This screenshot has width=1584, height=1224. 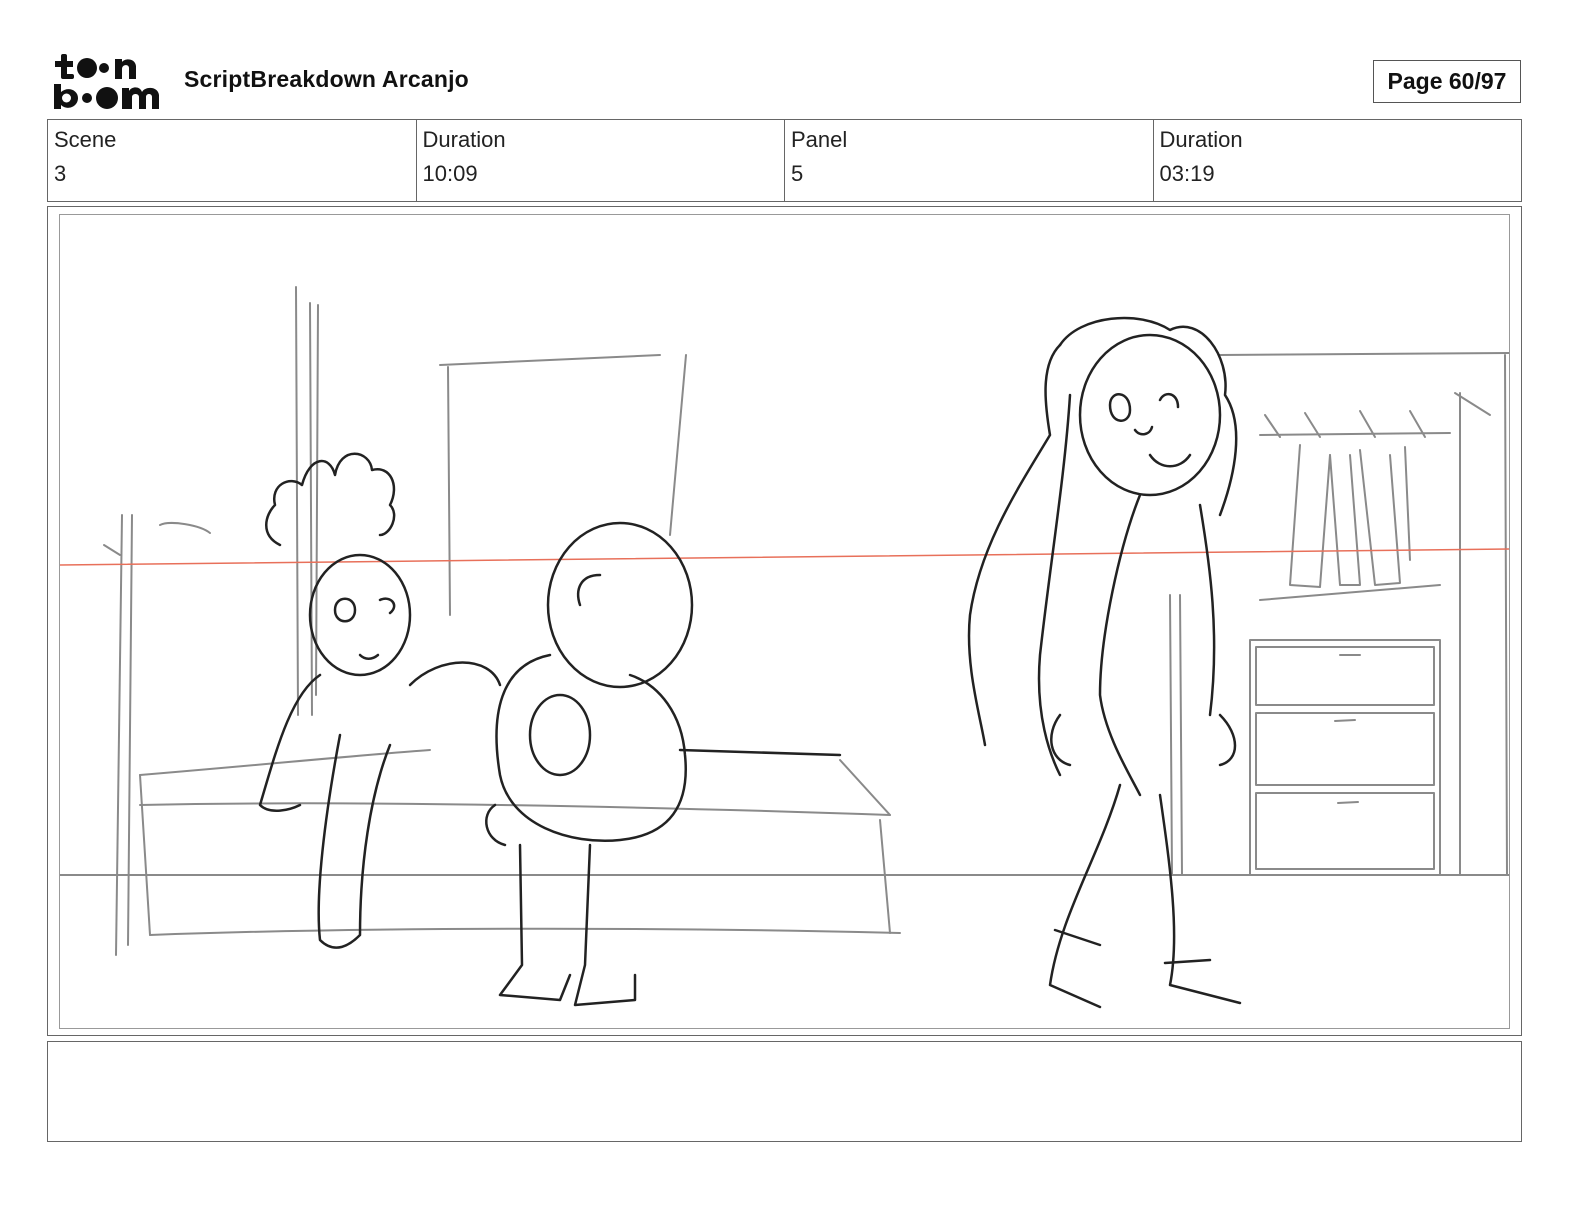 What do you see at coordinates (1447, 81) in the screenshot?
I see `page-indicator: Page 60/97` at bounding box center [1447, 81].